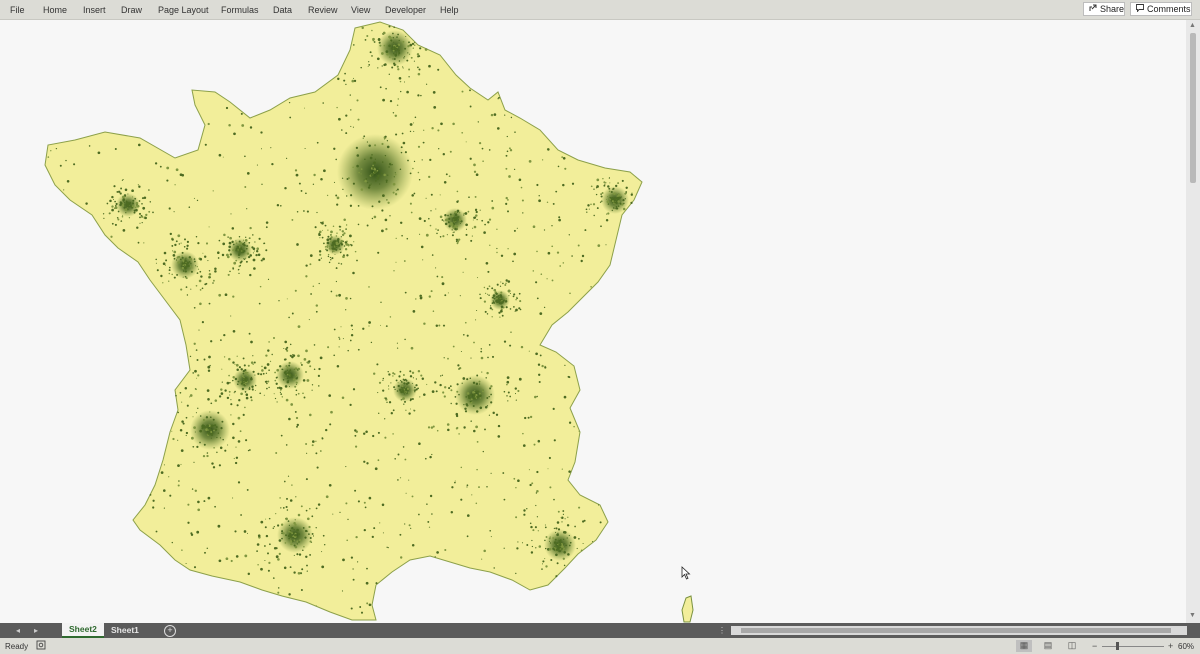  Describe the element at coordinates (1192, 25) in the screenshot. I see `scroll-up-icon: ▲` at that location.